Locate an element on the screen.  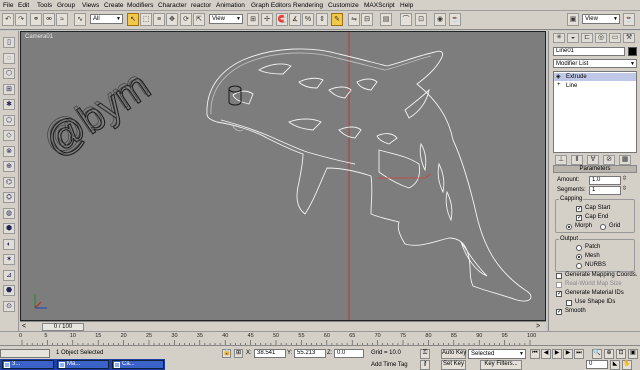
pin-stack-icon: ⊥ is located at coordinates (561, 160).